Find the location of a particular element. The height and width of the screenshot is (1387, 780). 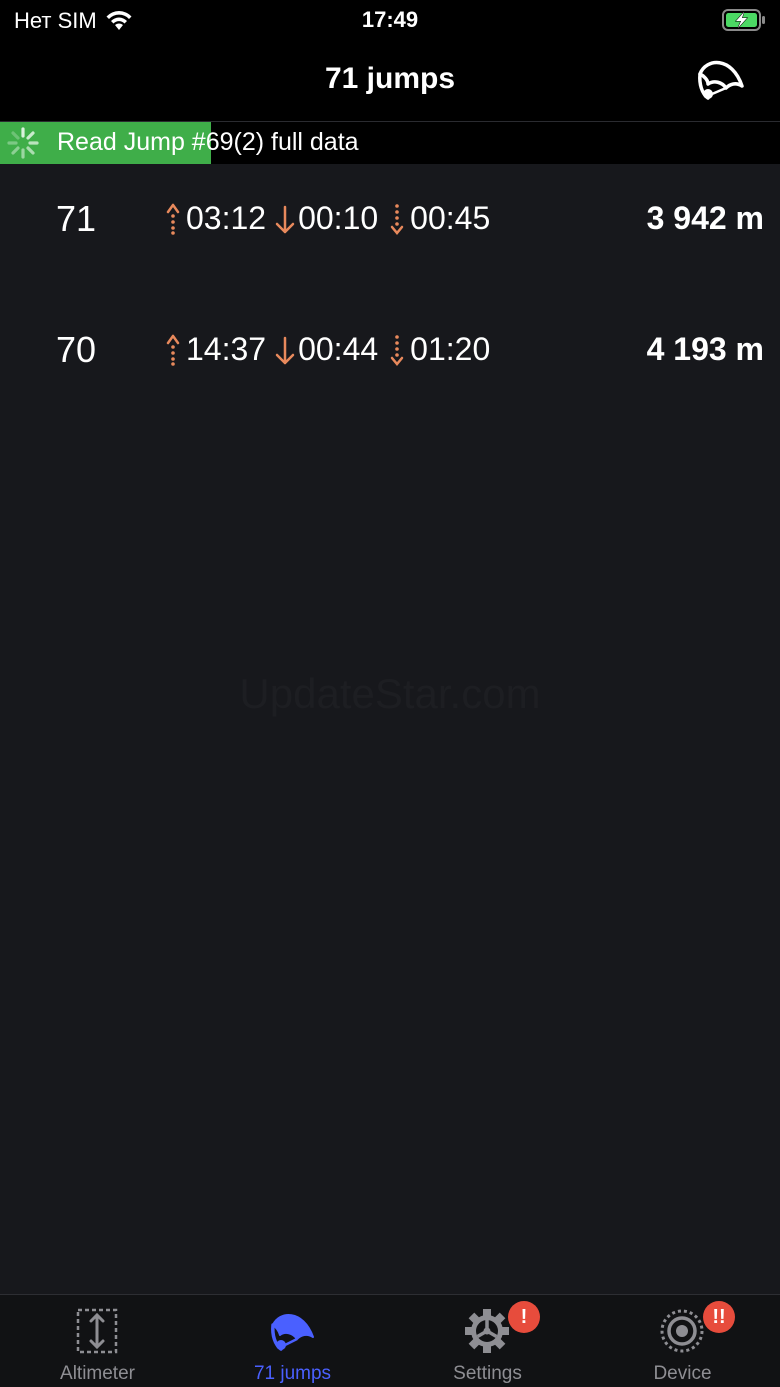

battery-charging-icon is located at coordinates (743, 20).